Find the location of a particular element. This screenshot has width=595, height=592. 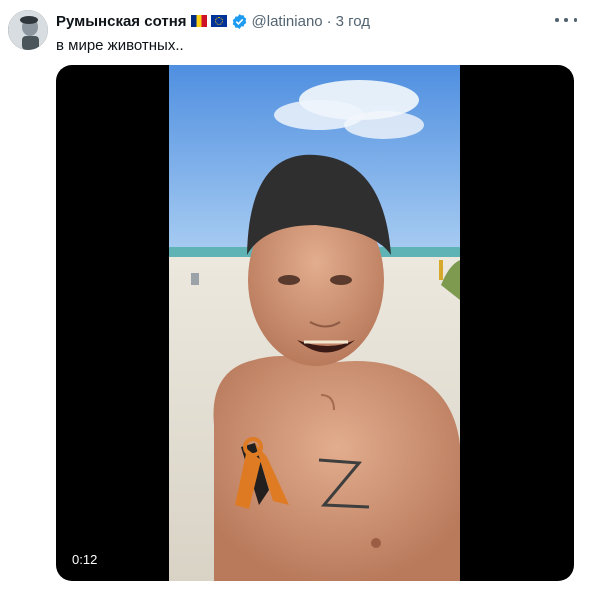

display-name: Румынская сотня is located at coordinates (121, 21).